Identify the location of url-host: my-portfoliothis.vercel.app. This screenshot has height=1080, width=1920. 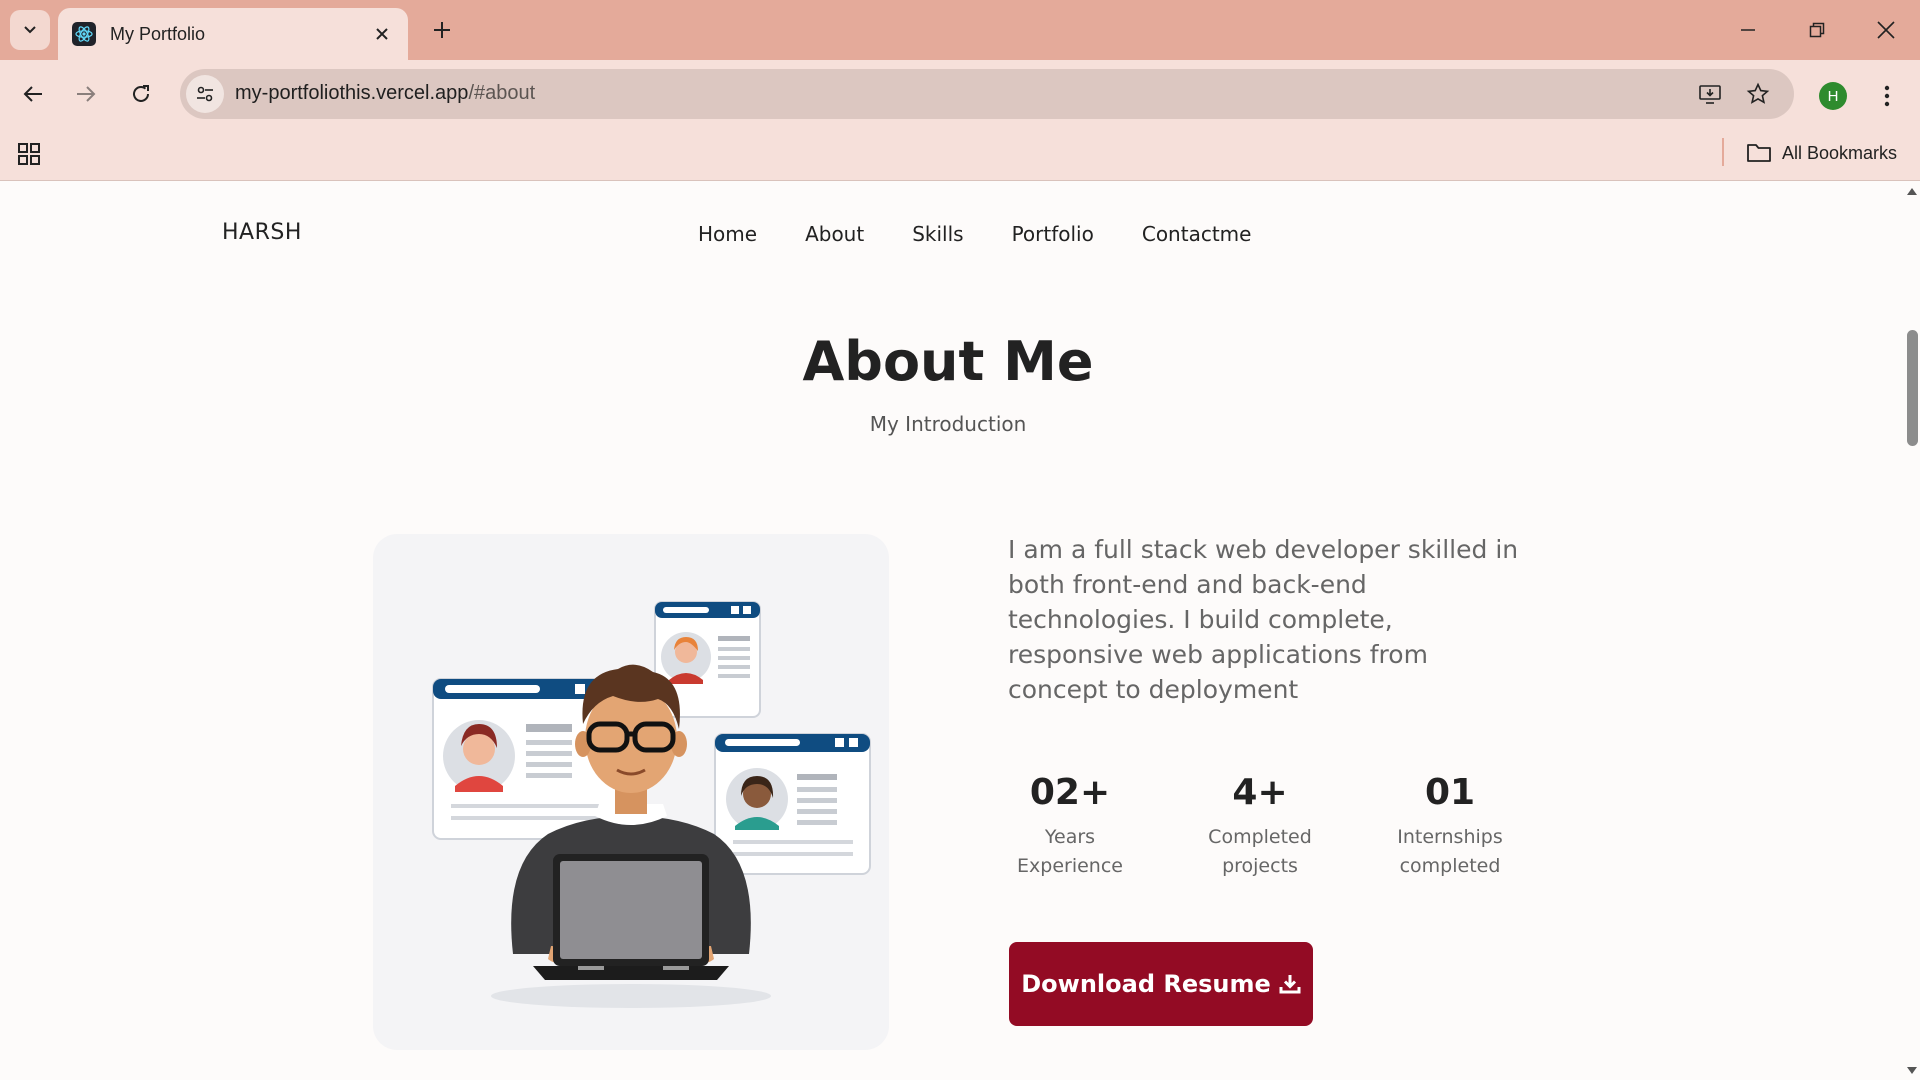
(352, 93).